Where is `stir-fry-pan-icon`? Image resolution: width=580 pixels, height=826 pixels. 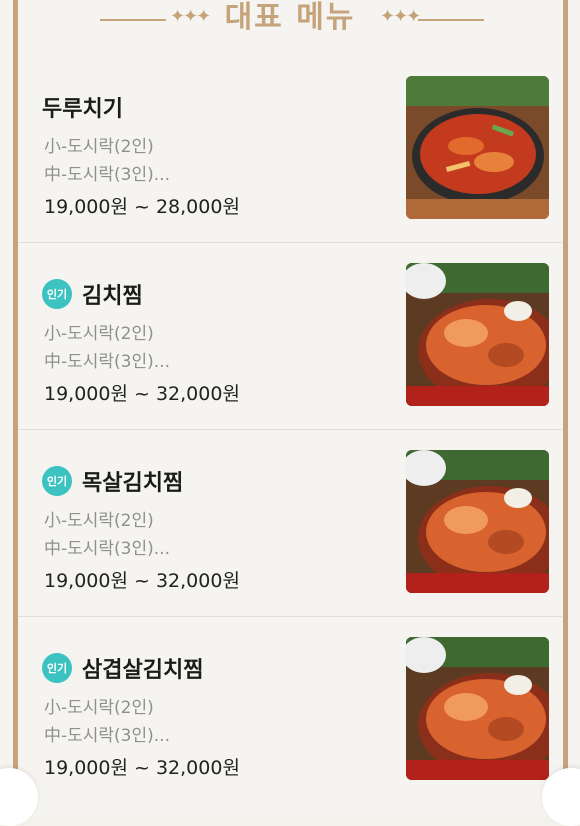 stir-fry-pan-icon is located at coordinates (477, 147).